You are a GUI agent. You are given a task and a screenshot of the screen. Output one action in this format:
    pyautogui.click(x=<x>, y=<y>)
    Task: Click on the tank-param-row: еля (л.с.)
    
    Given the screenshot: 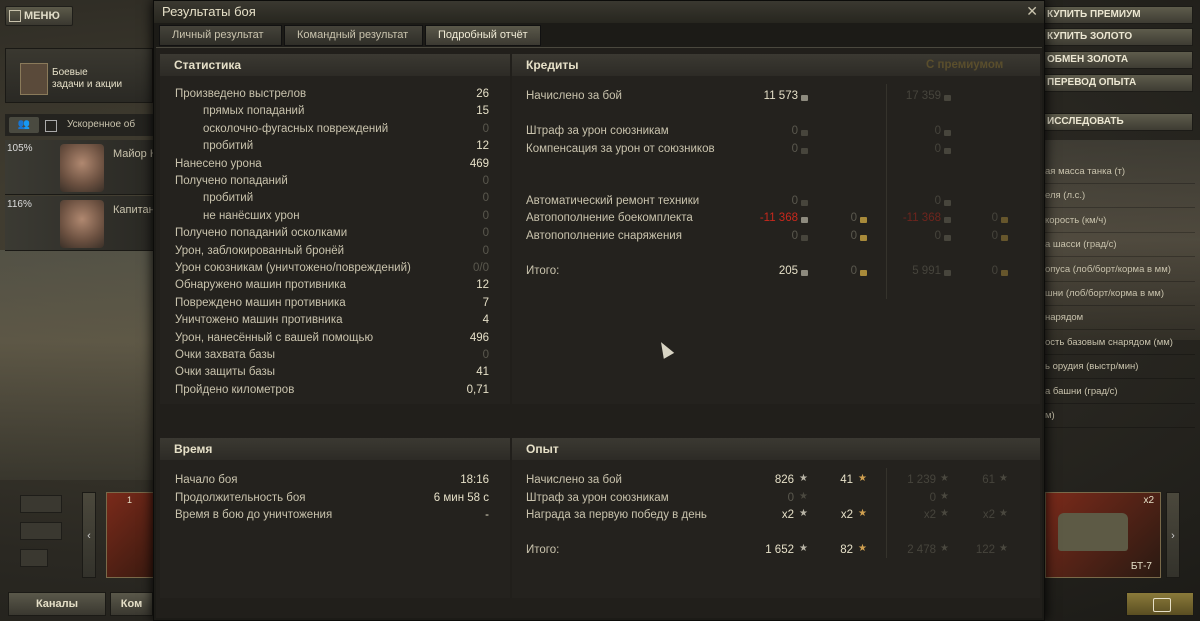 What is the action you would take?
    pyautogui.click(x=1120, y=197)
    